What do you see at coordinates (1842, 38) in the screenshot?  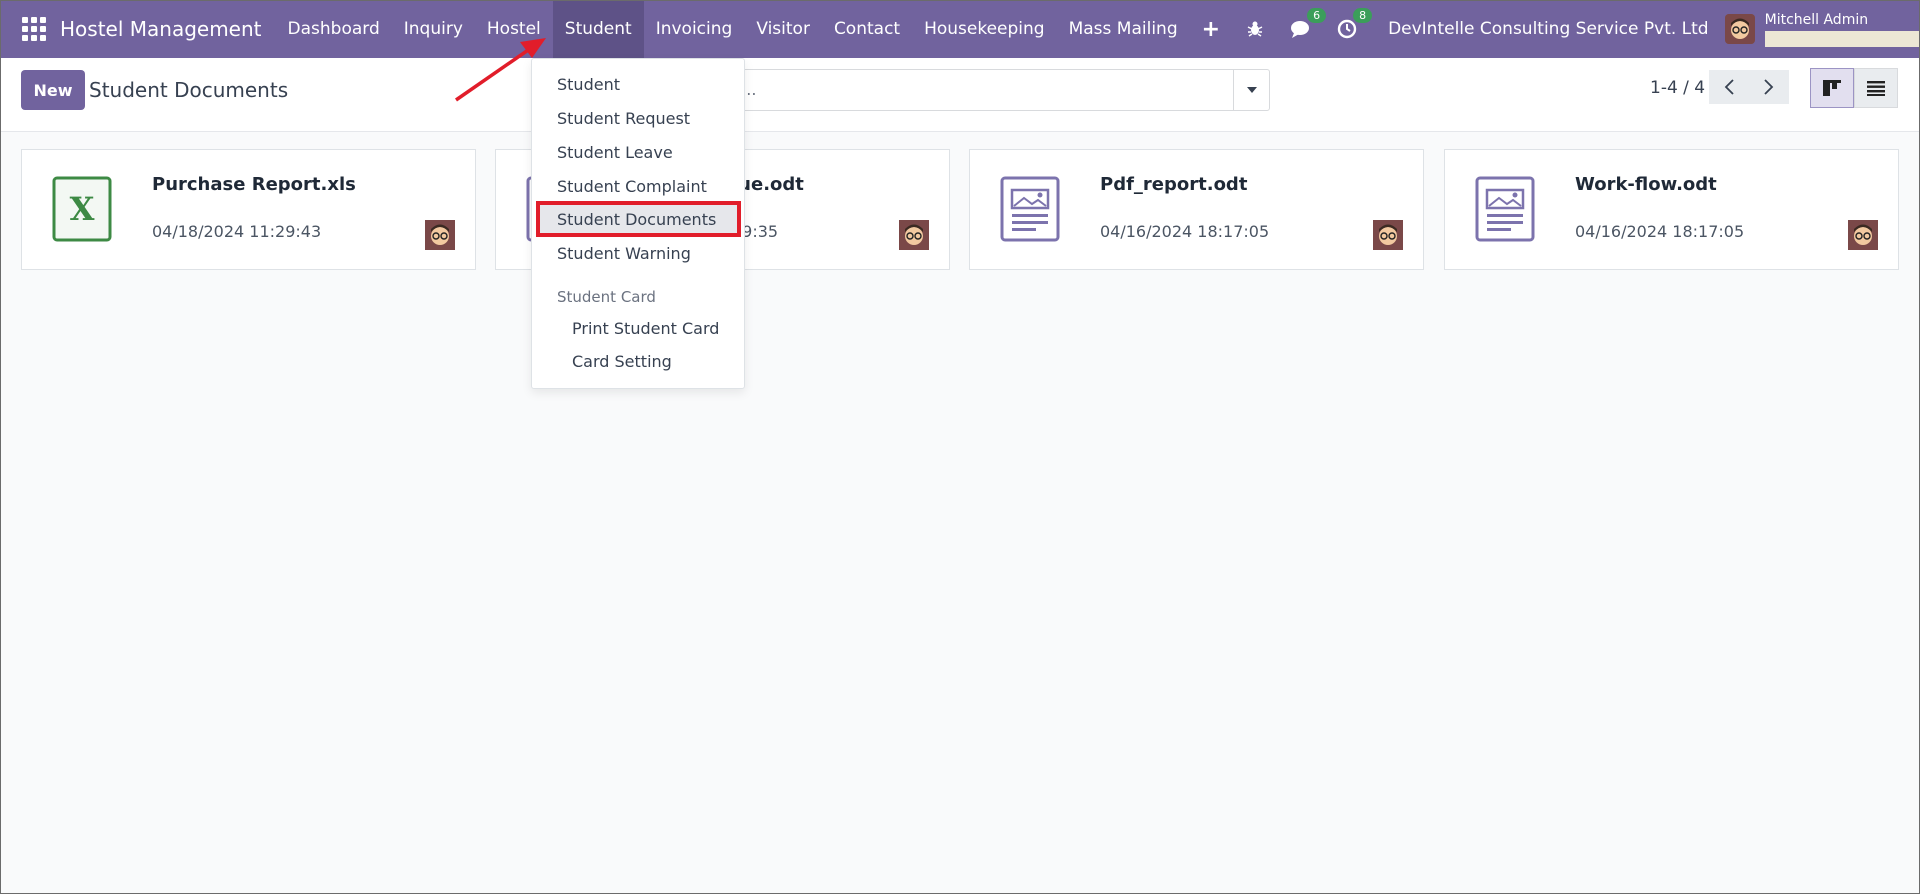 I see `user-database-bar` at bounding box center [1842, 38].